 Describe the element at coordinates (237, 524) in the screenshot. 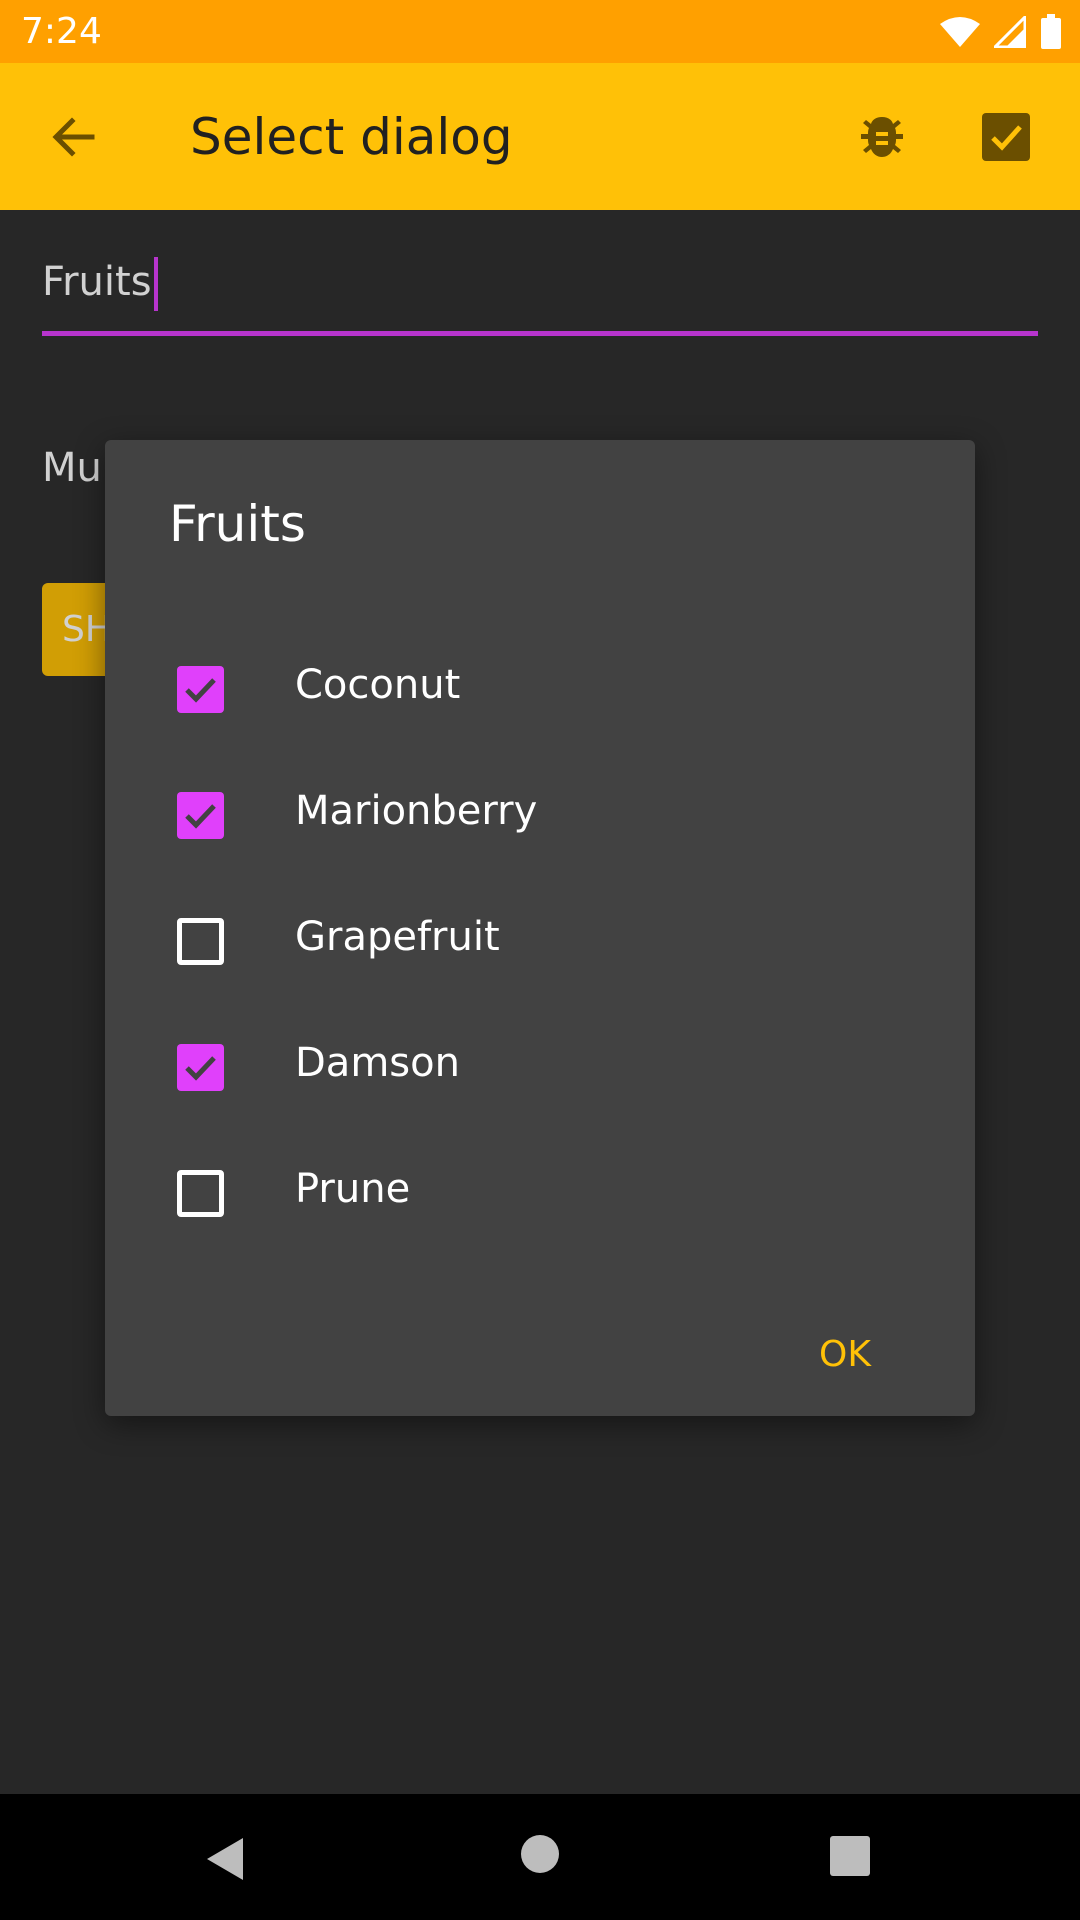

I see `dialog-title: Fruits` at that location.